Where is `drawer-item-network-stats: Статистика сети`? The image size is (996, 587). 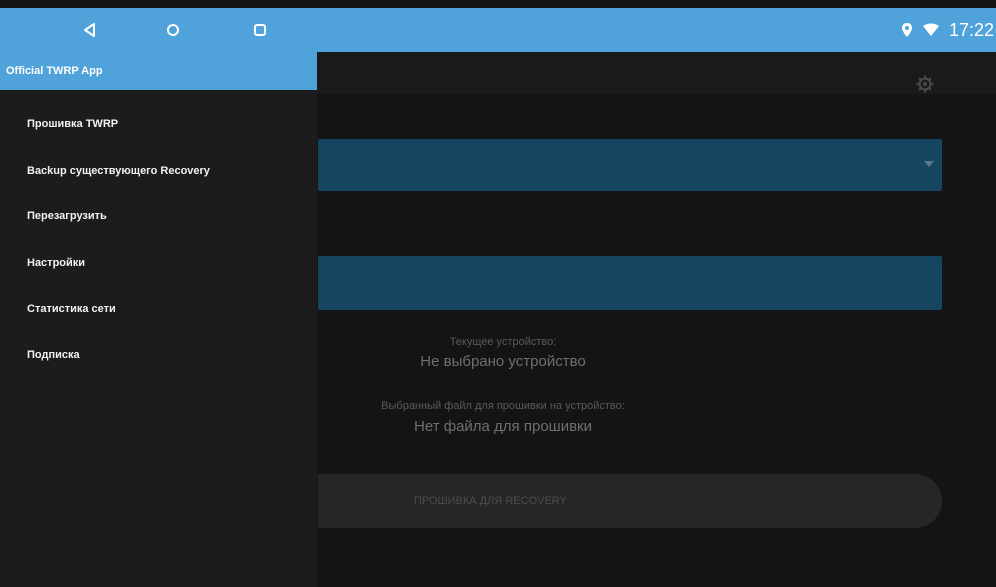 drawer-item-network-stats: Статистика сети is located at coordinates (158, 309).